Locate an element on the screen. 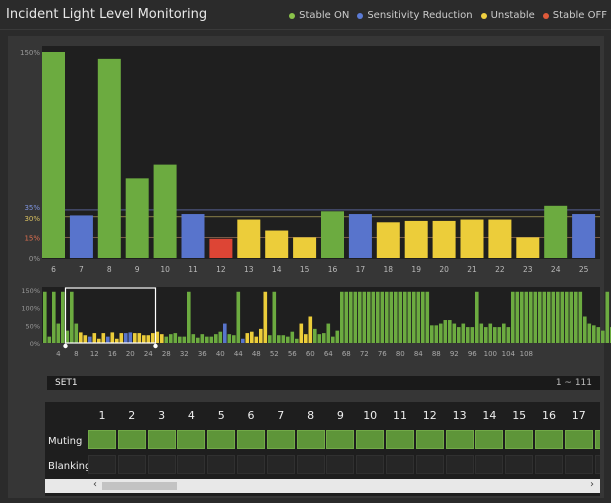  scroll-left-icon: ‹ is located at coordinates (95, 484).